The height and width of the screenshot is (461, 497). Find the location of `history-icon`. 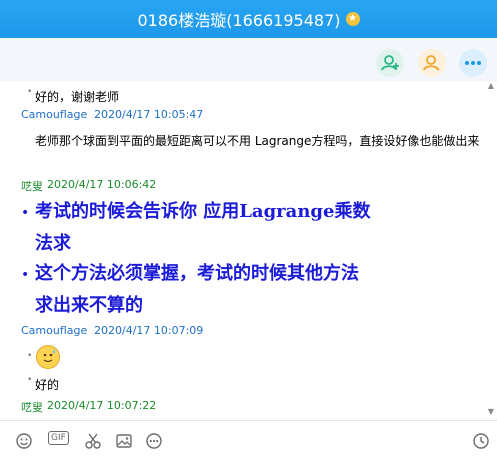

history-icon is located at coordinates (481, 443).